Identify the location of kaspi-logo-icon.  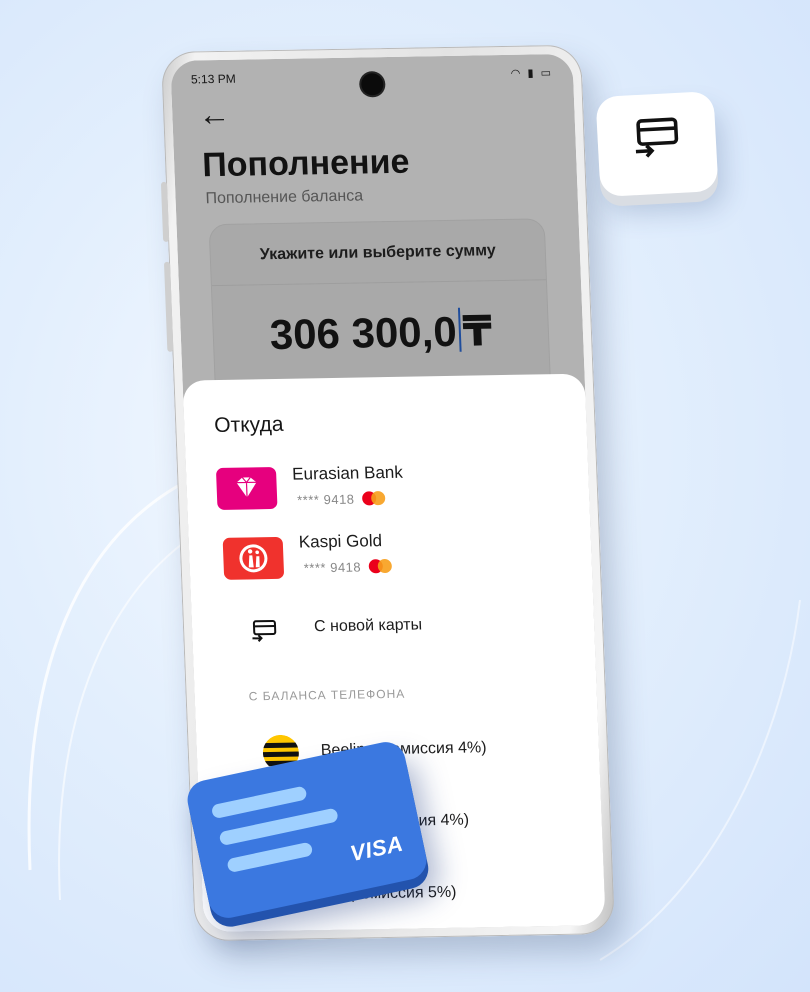
(253, 558).